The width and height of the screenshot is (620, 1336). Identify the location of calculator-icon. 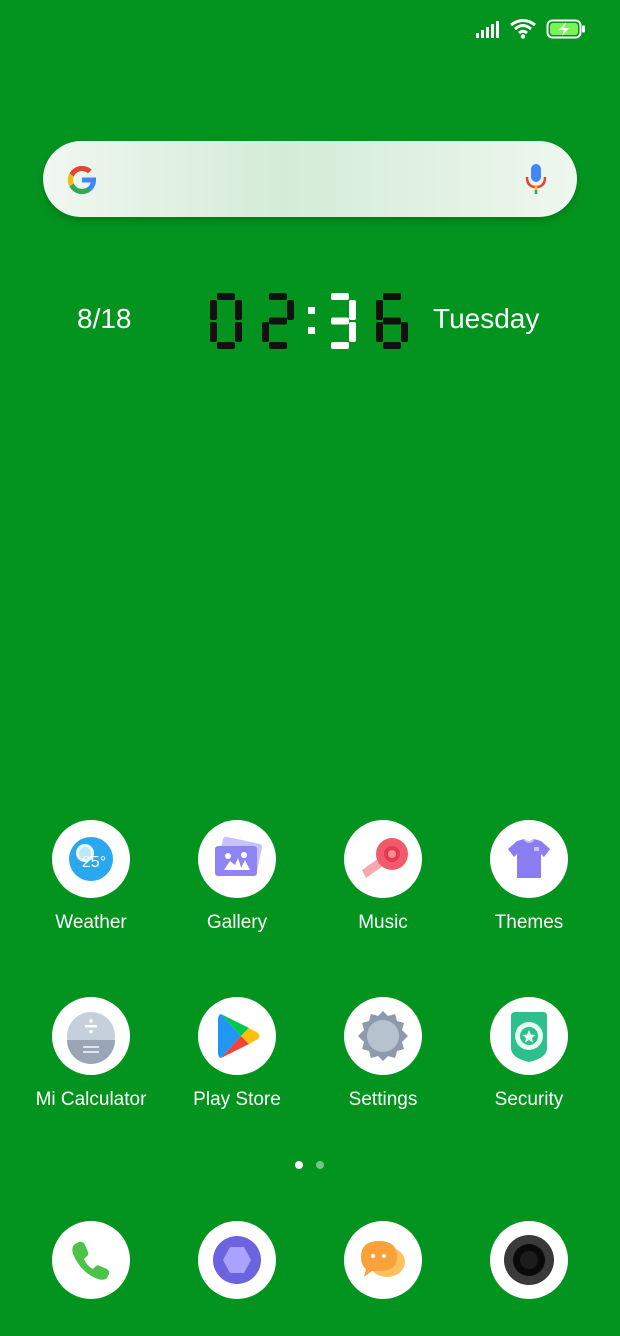
(91, 1038).